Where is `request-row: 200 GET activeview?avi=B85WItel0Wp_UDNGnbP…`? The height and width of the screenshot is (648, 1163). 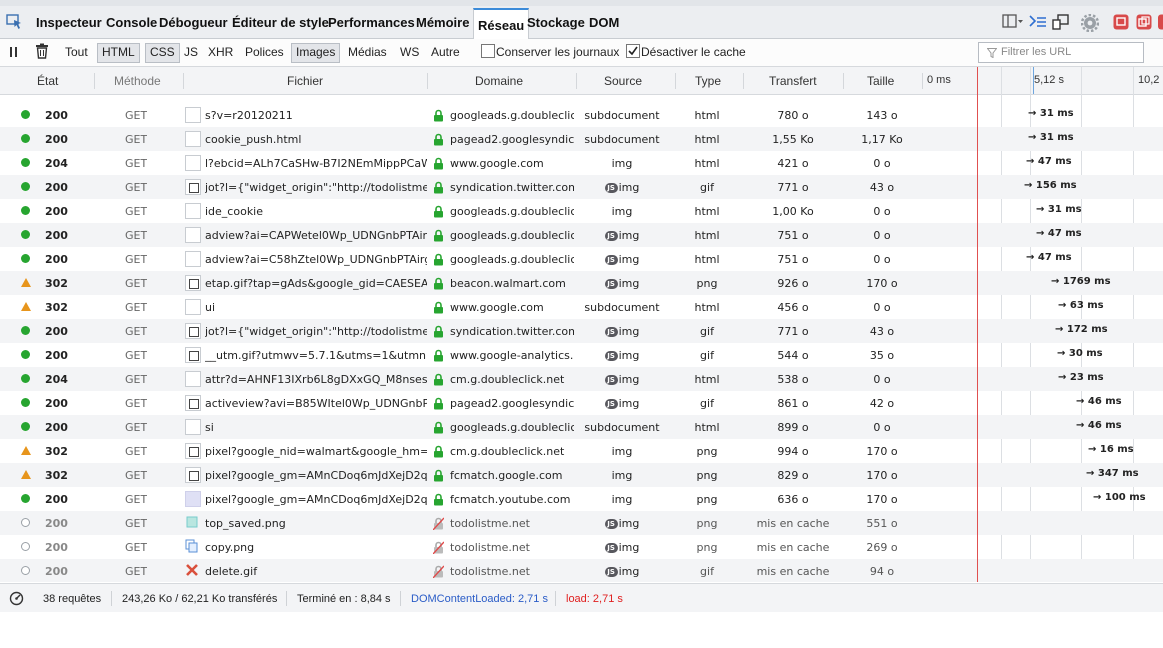
request-row: 200 GET activeview?avi=B85WItel0Wp_UDNGnbP… is located at coordinates (581, 403).